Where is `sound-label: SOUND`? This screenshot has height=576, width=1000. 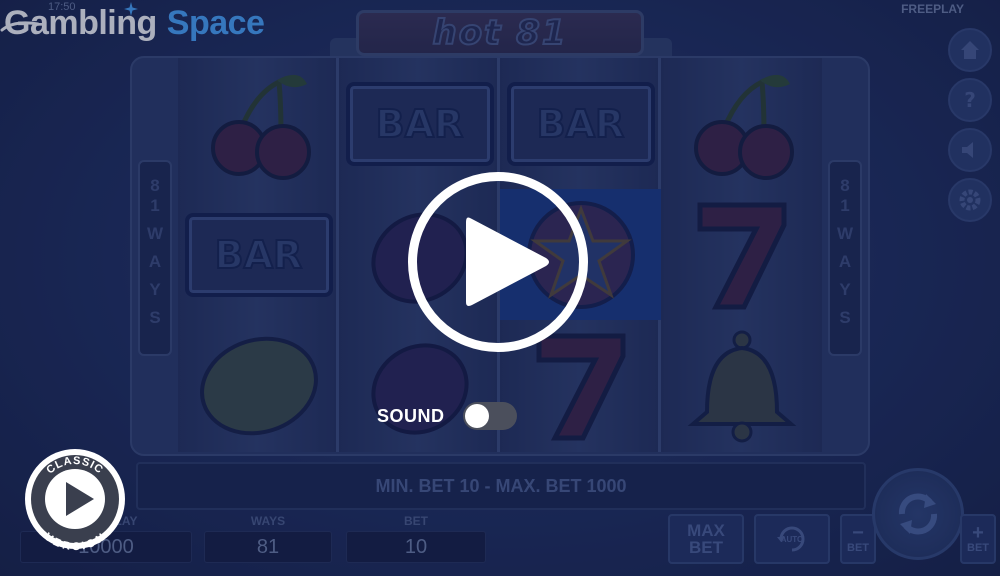 sound-label: SOUND is located at coordinates (411, 415).